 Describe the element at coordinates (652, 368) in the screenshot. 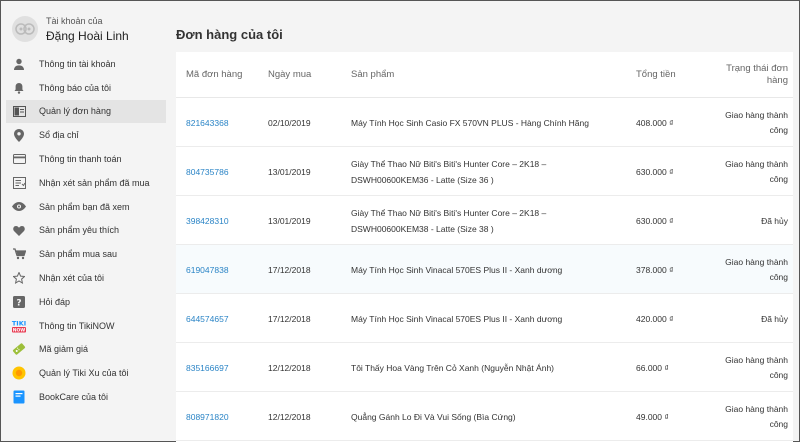

I see `order-total: 66.000 ₫` at that location.